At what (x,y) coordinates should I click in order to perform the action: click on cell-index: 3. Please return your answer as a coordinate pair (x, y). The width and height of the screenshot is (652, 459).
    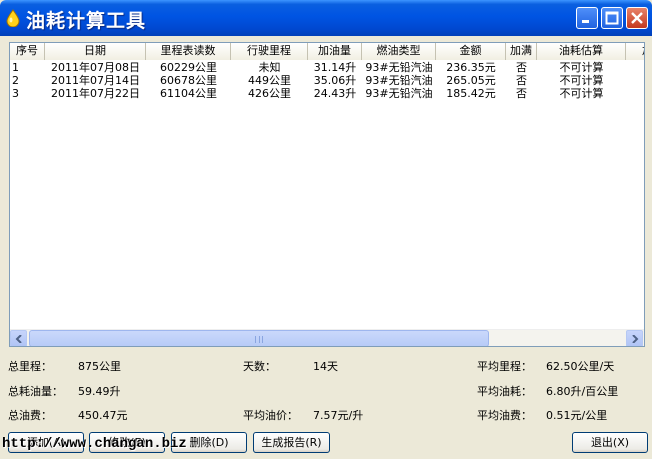
    Looking at the image, I should click on (15, 93).